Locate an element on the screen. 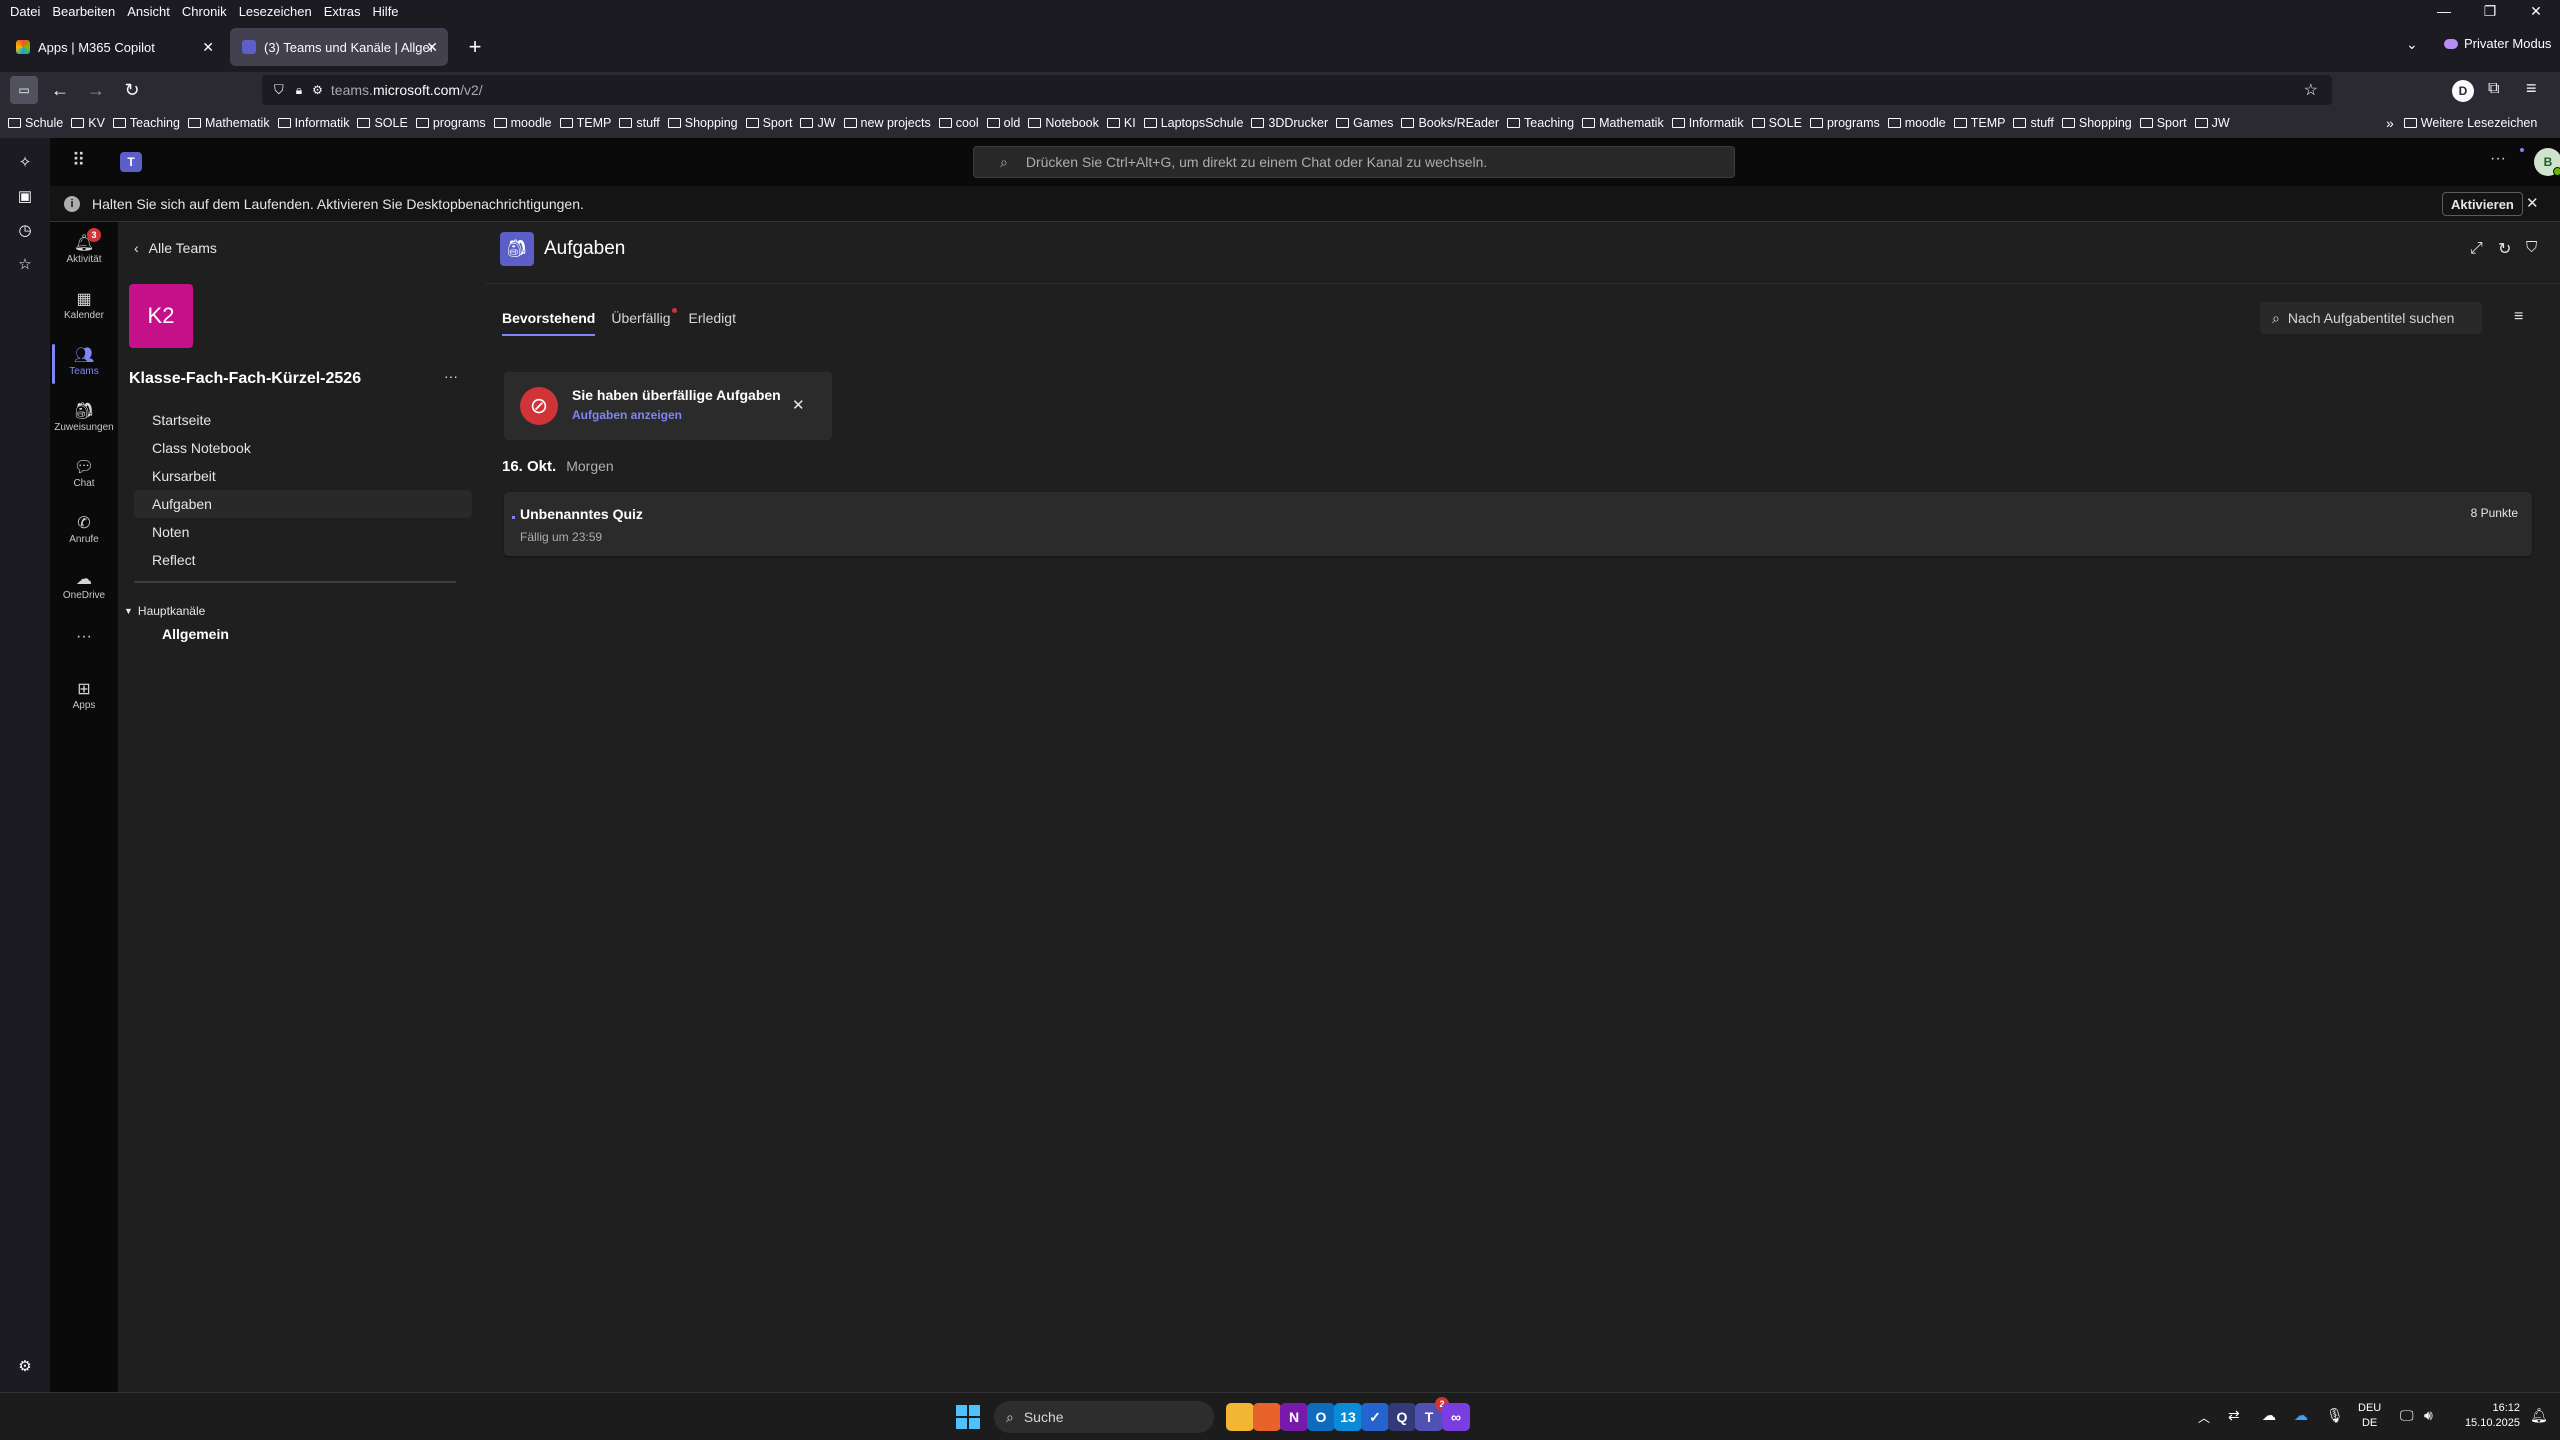 The image size is (2560, 1440). restore-button: ❐ is located at coordinates (2490, 11).